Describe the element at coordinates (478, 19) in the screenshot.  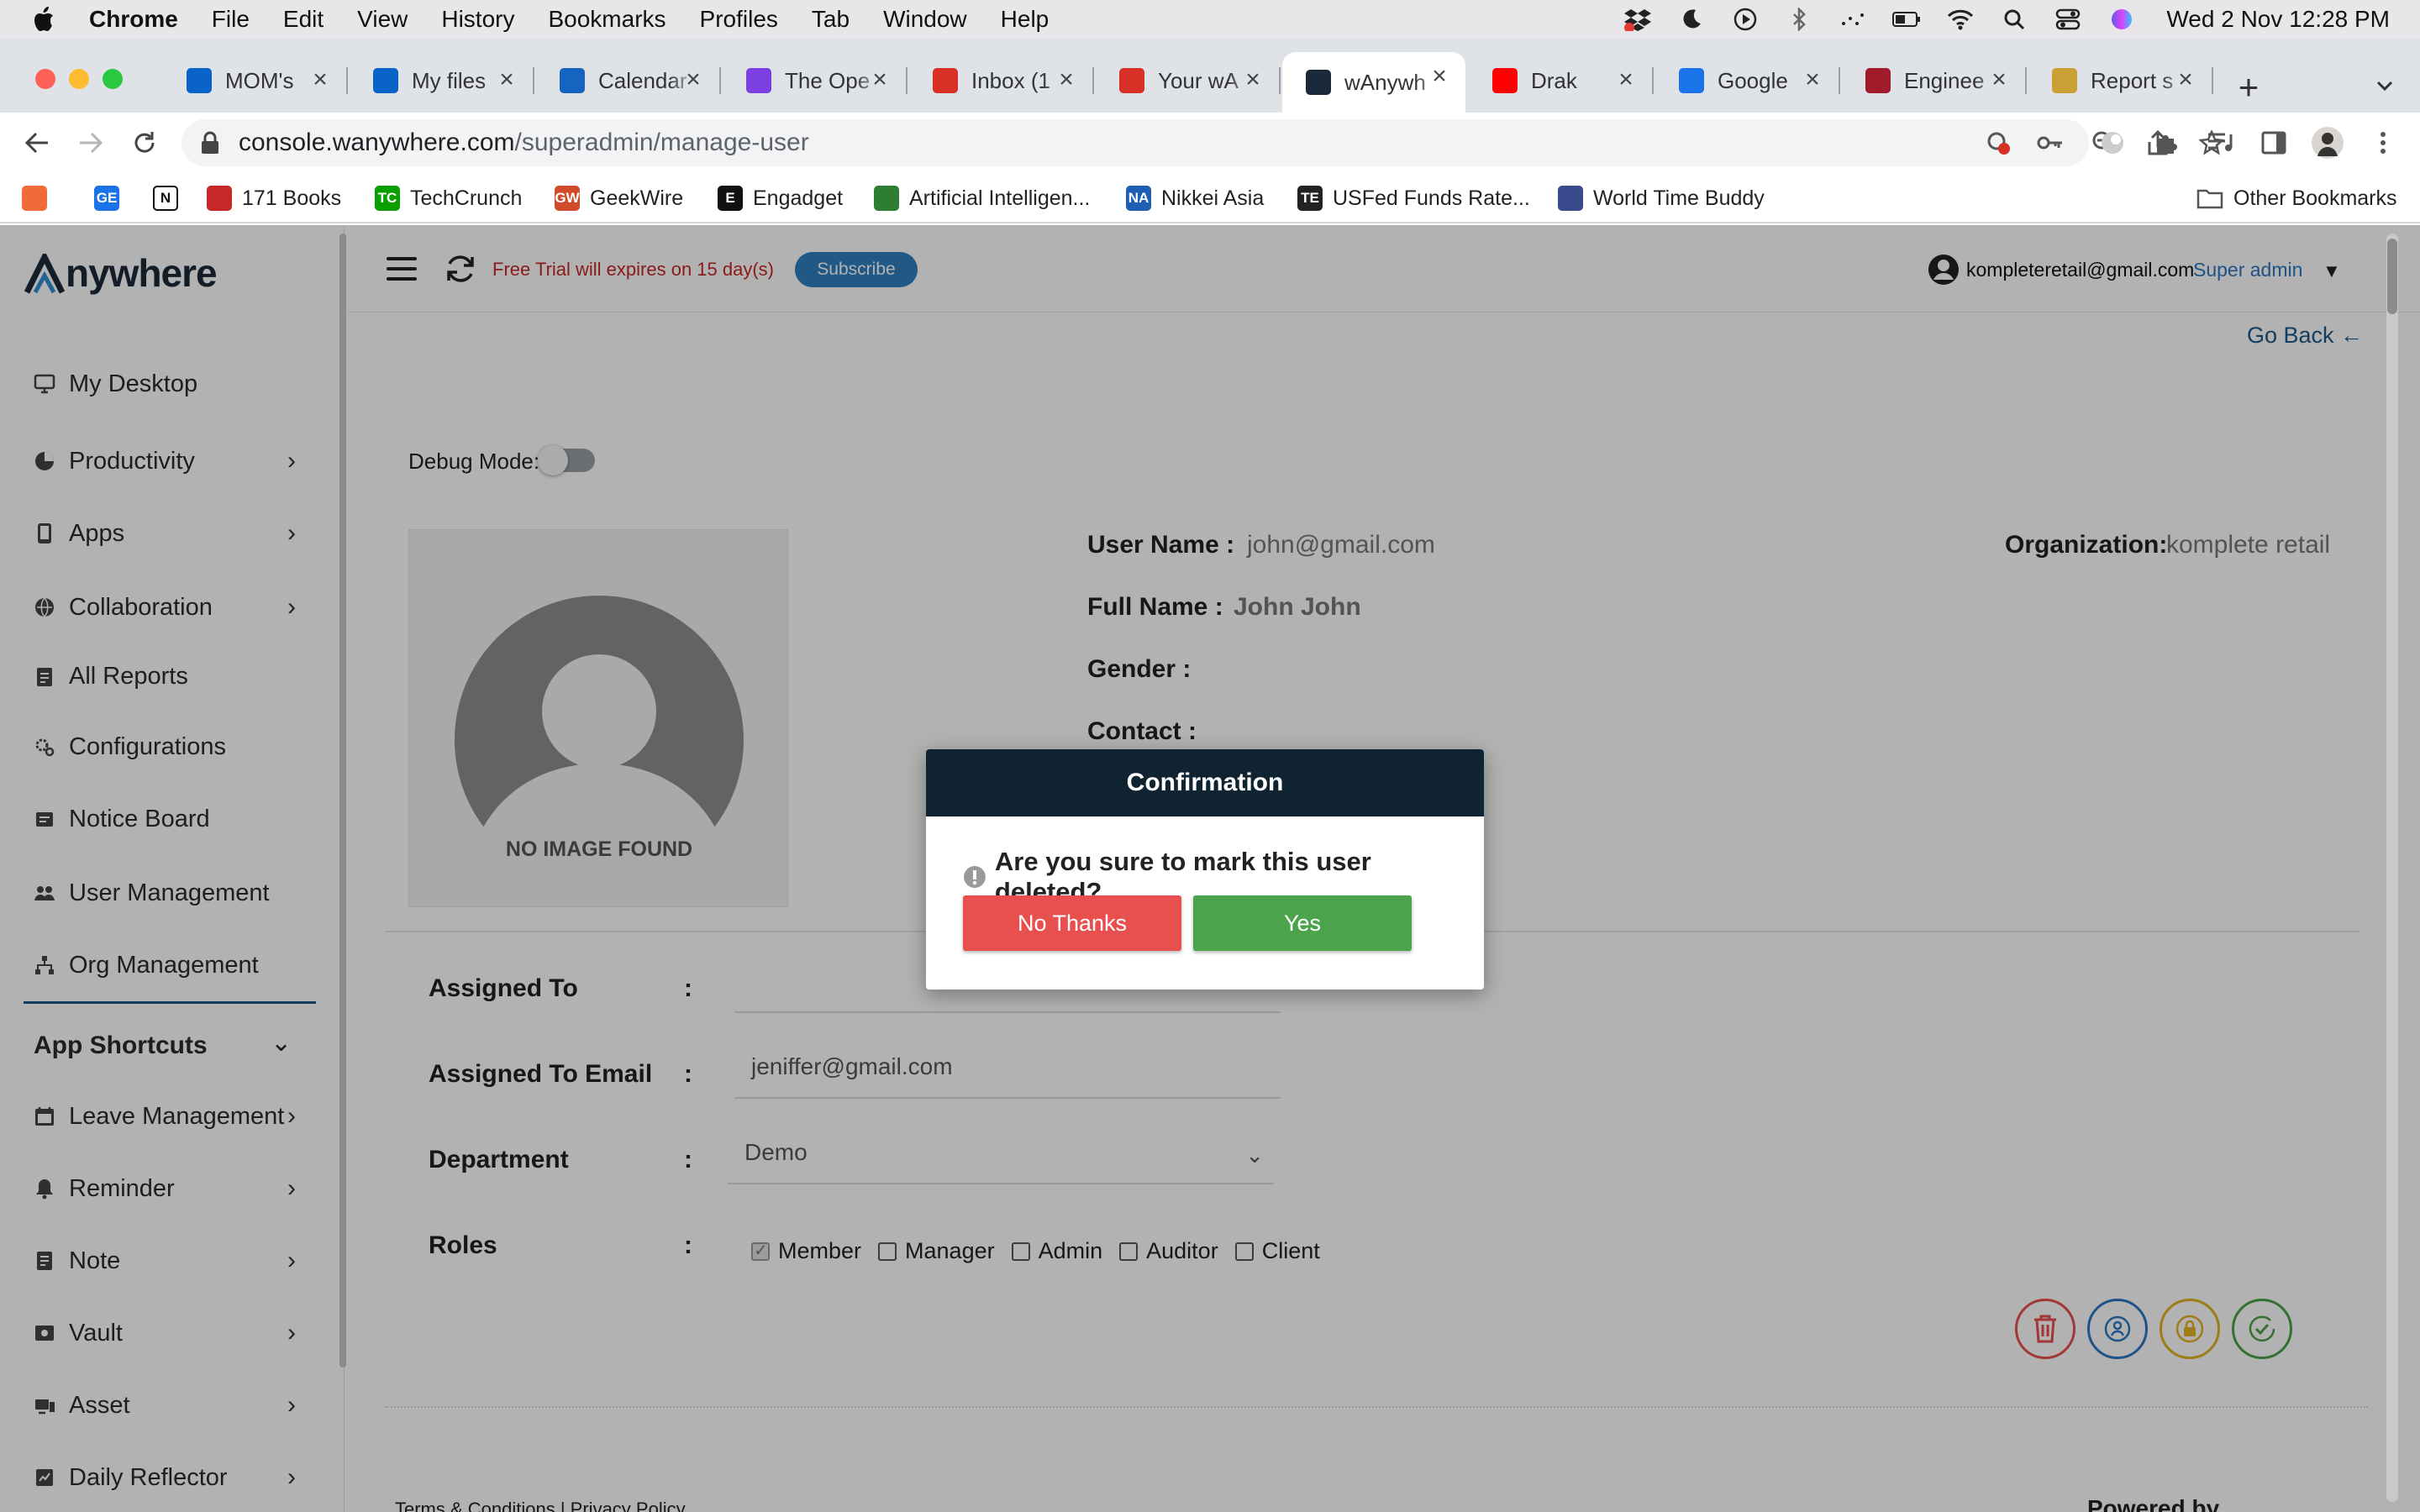
I see `menu-history: History` at that location.